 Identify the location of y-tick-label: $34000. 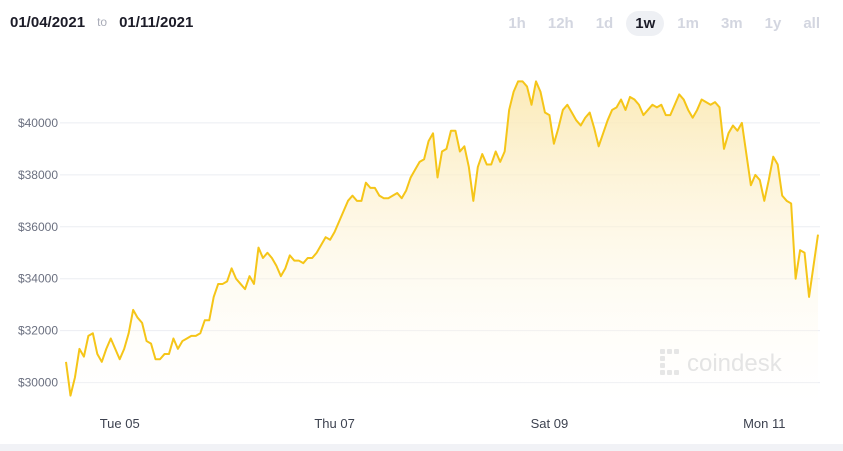
(38, 279).